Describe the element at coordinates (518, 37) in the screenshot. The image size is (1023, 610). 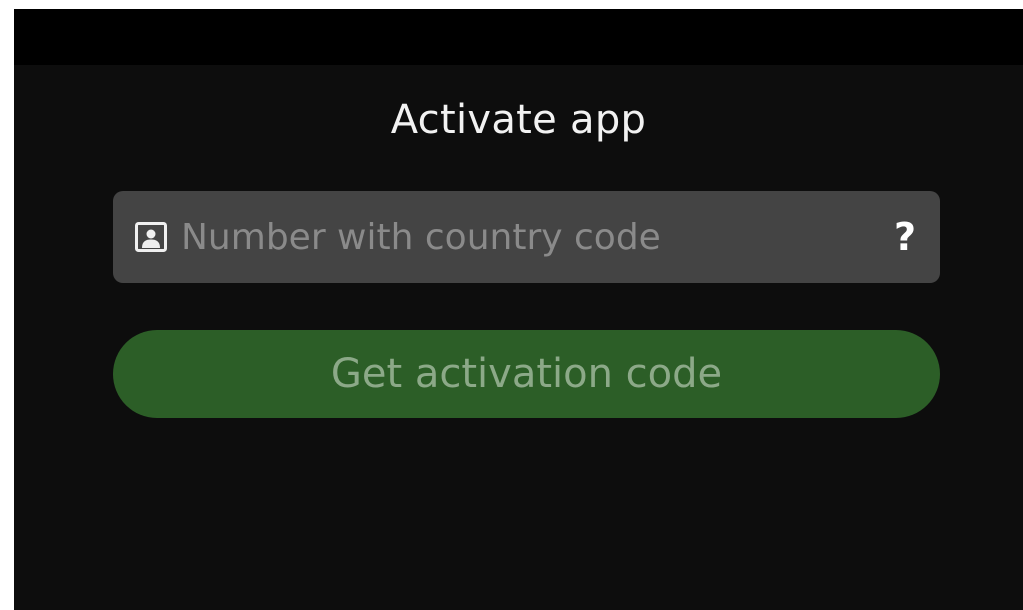
I see `status-bar` at that location.